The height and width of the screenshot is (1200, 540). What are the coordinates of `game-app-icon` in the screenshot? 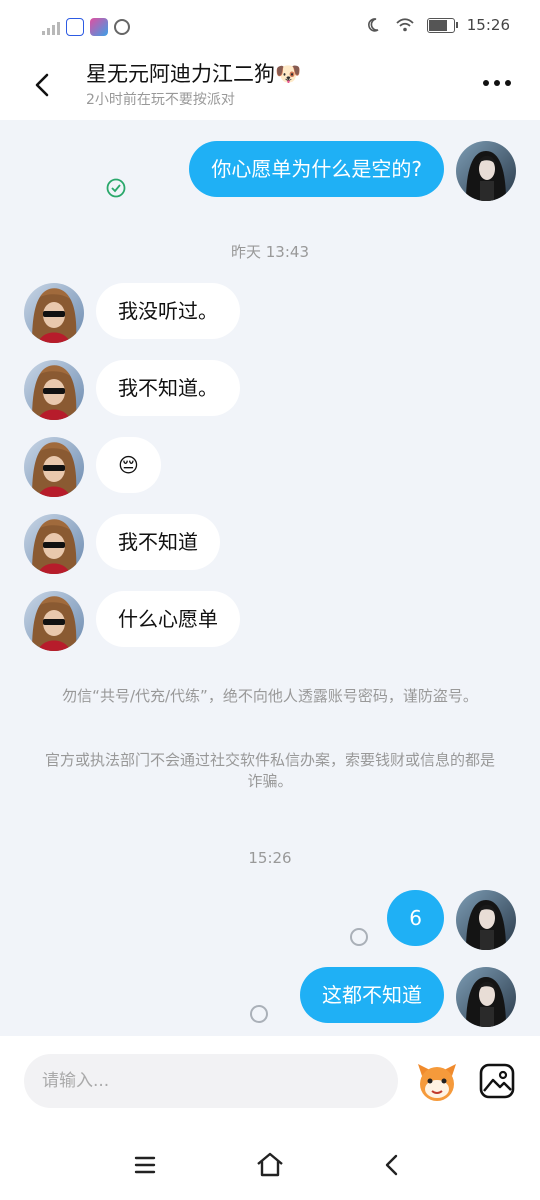 It's located at (99, 27).